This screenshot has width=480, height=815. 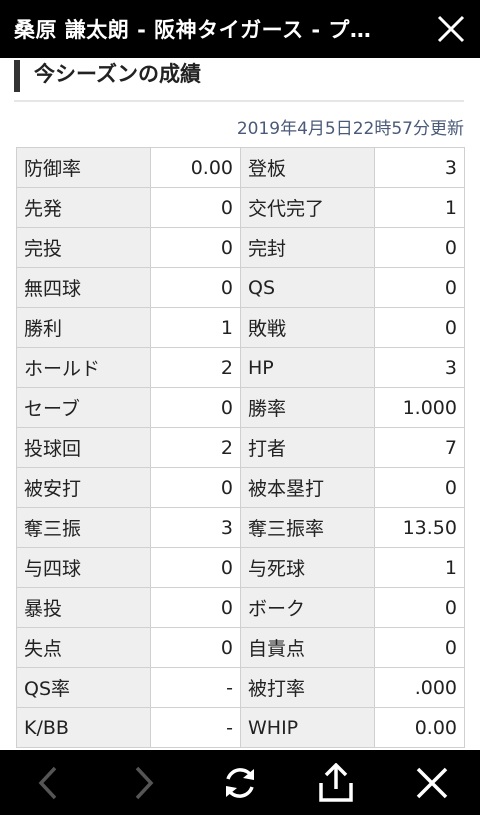 I want to click on table-row: K/BB - WHIP 0.00, so click(x=240, y=727).